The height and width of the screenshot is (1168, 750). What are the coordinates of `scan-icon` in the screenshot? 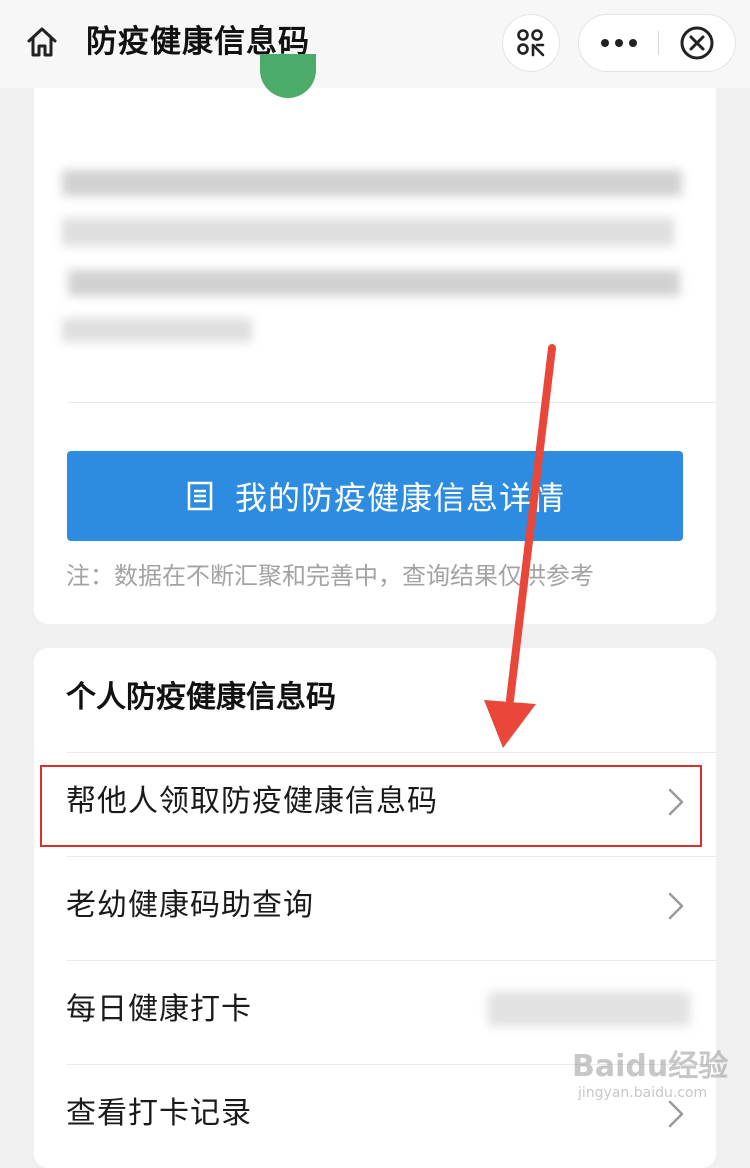 It's located at (531, 43).